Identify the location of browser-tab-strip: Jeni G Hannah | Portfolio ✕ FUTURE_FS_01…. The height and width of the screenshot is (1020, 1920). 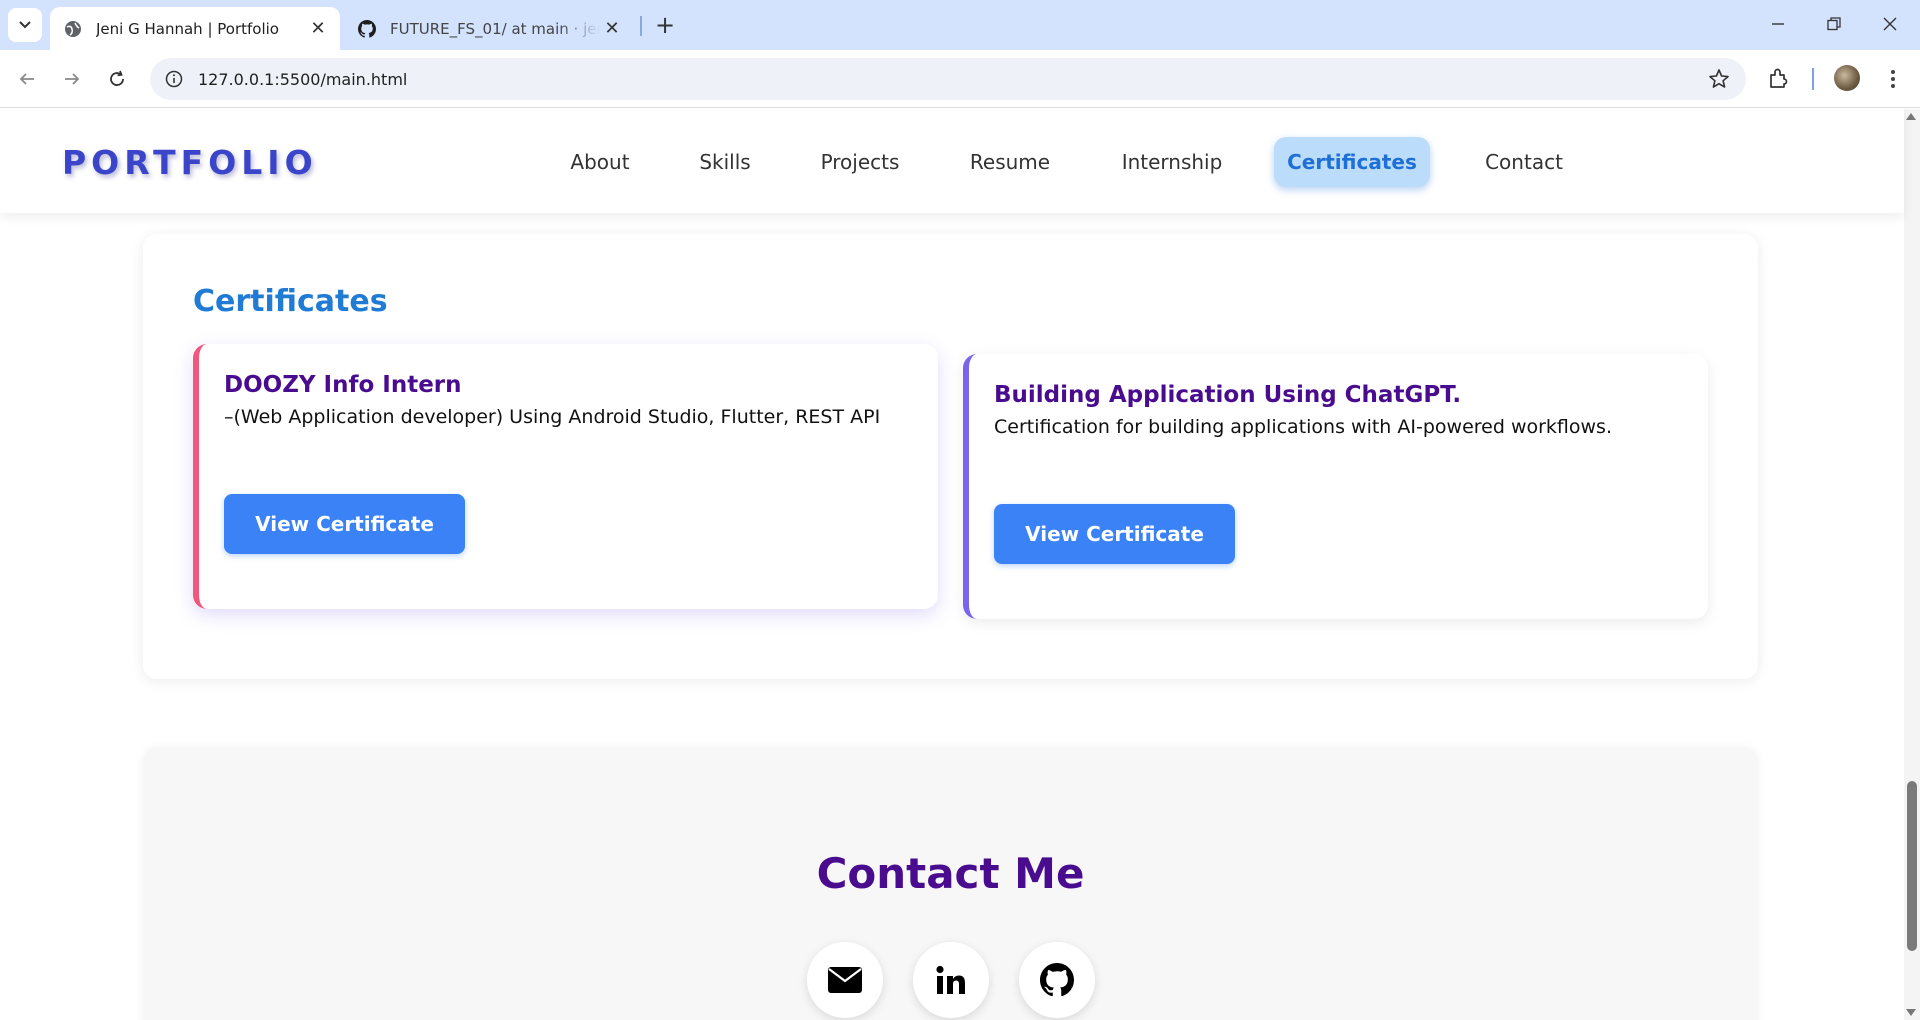
(960, 25).